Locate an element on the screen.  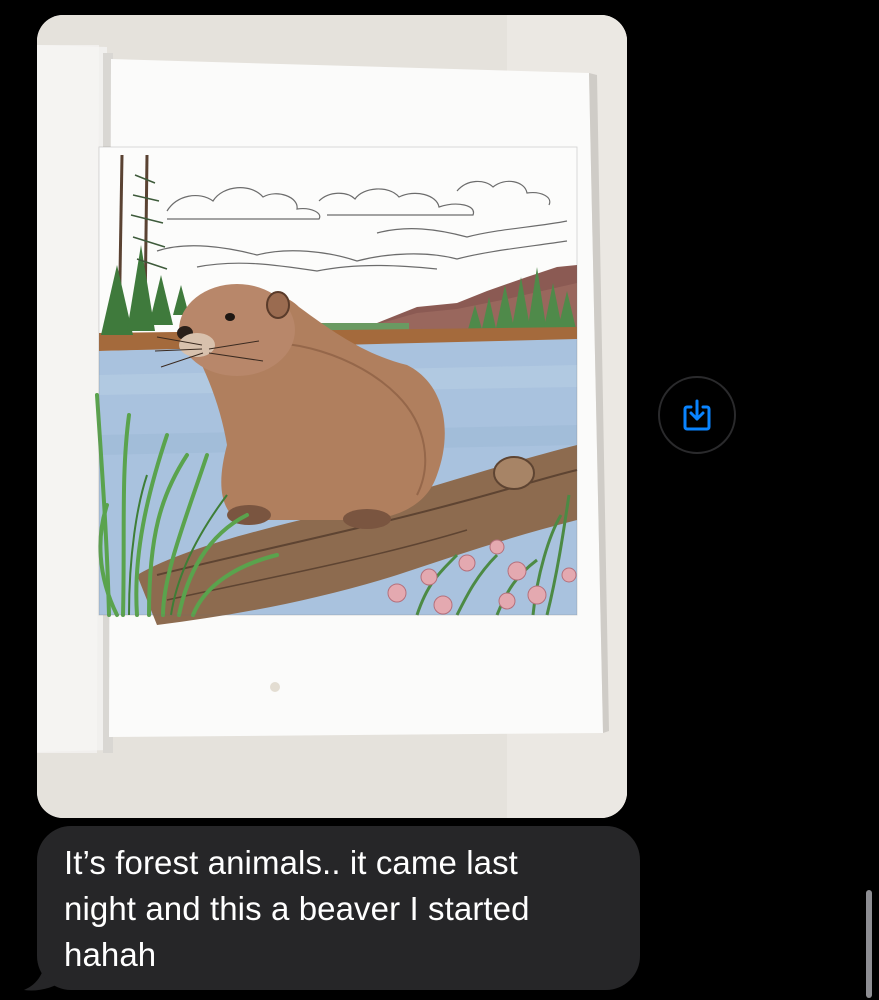
save-download-icon is located at coordinates (697, 415).